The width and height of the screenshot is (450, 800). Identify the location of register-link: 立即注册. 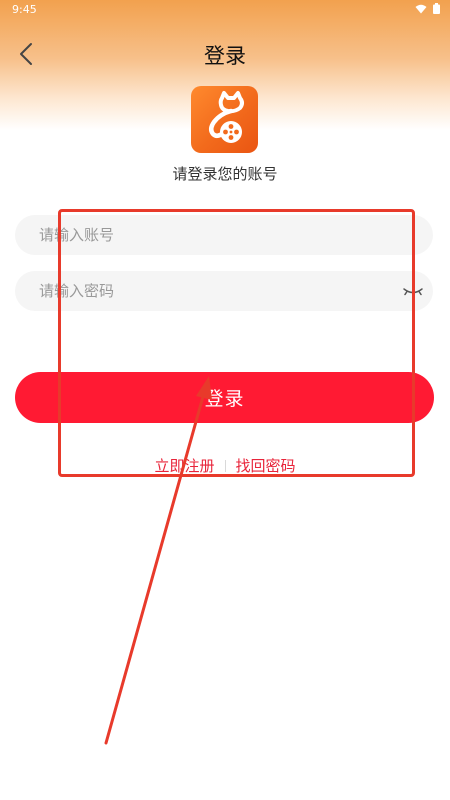
(184, 465).